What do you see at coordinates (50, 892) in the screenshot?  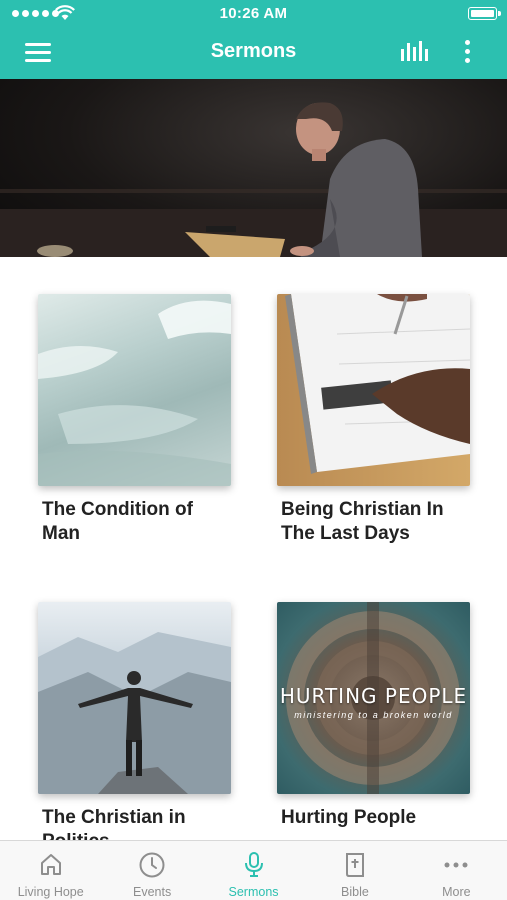 I see `tab-label: Living Hope` at bounding box center [50, 892].